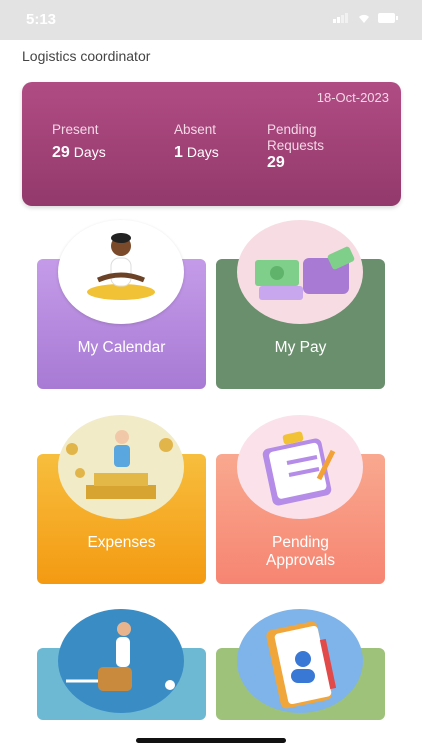  Describe the element at coordinates (195, 129) in the screenshot. I see `absent-label: Absent` at that location.